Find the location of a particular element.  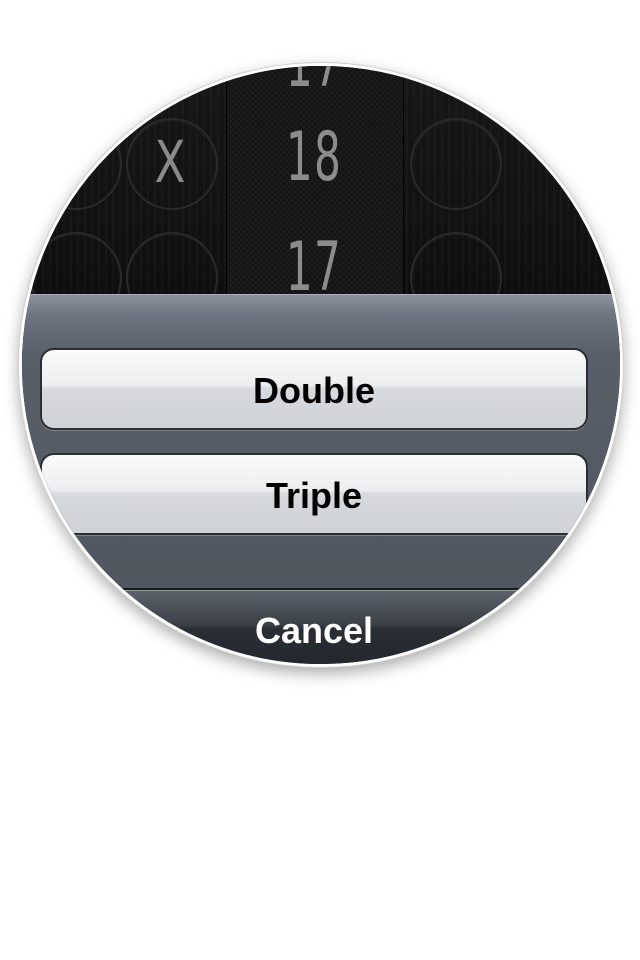

row-number-top: 17 is located at coordinates (314, 83).